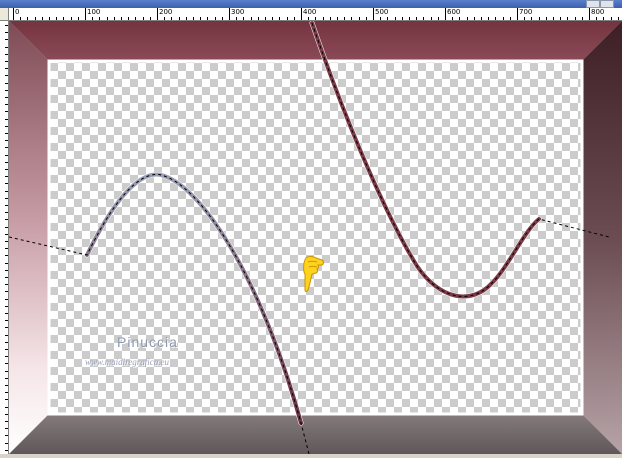  I want to click on horizontal-ruler: 0 100 200 300 400 500 600 700 800, so click(315, 14).